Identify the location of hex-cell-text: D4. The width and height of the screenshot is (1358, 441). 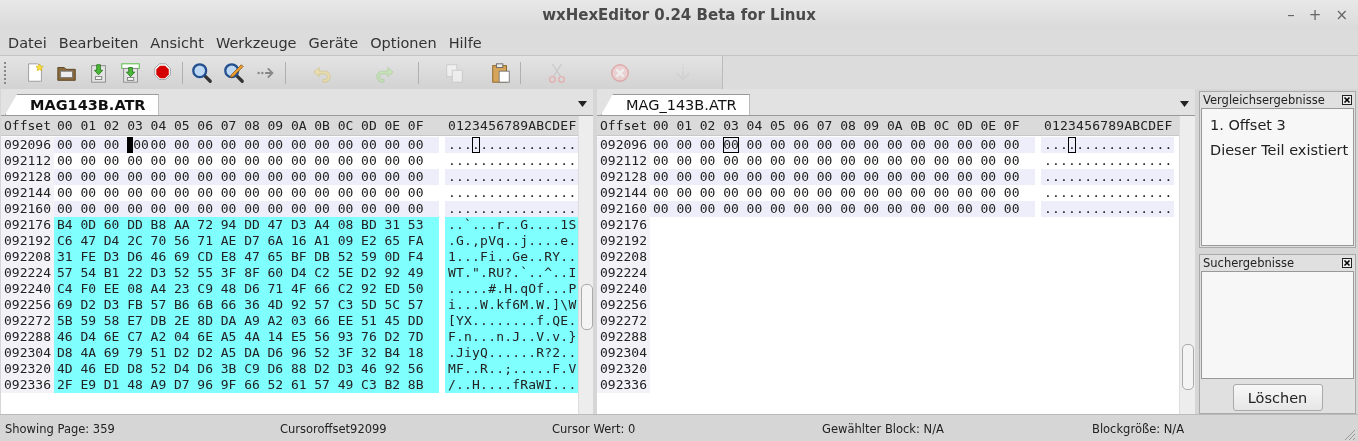
(89, 337).